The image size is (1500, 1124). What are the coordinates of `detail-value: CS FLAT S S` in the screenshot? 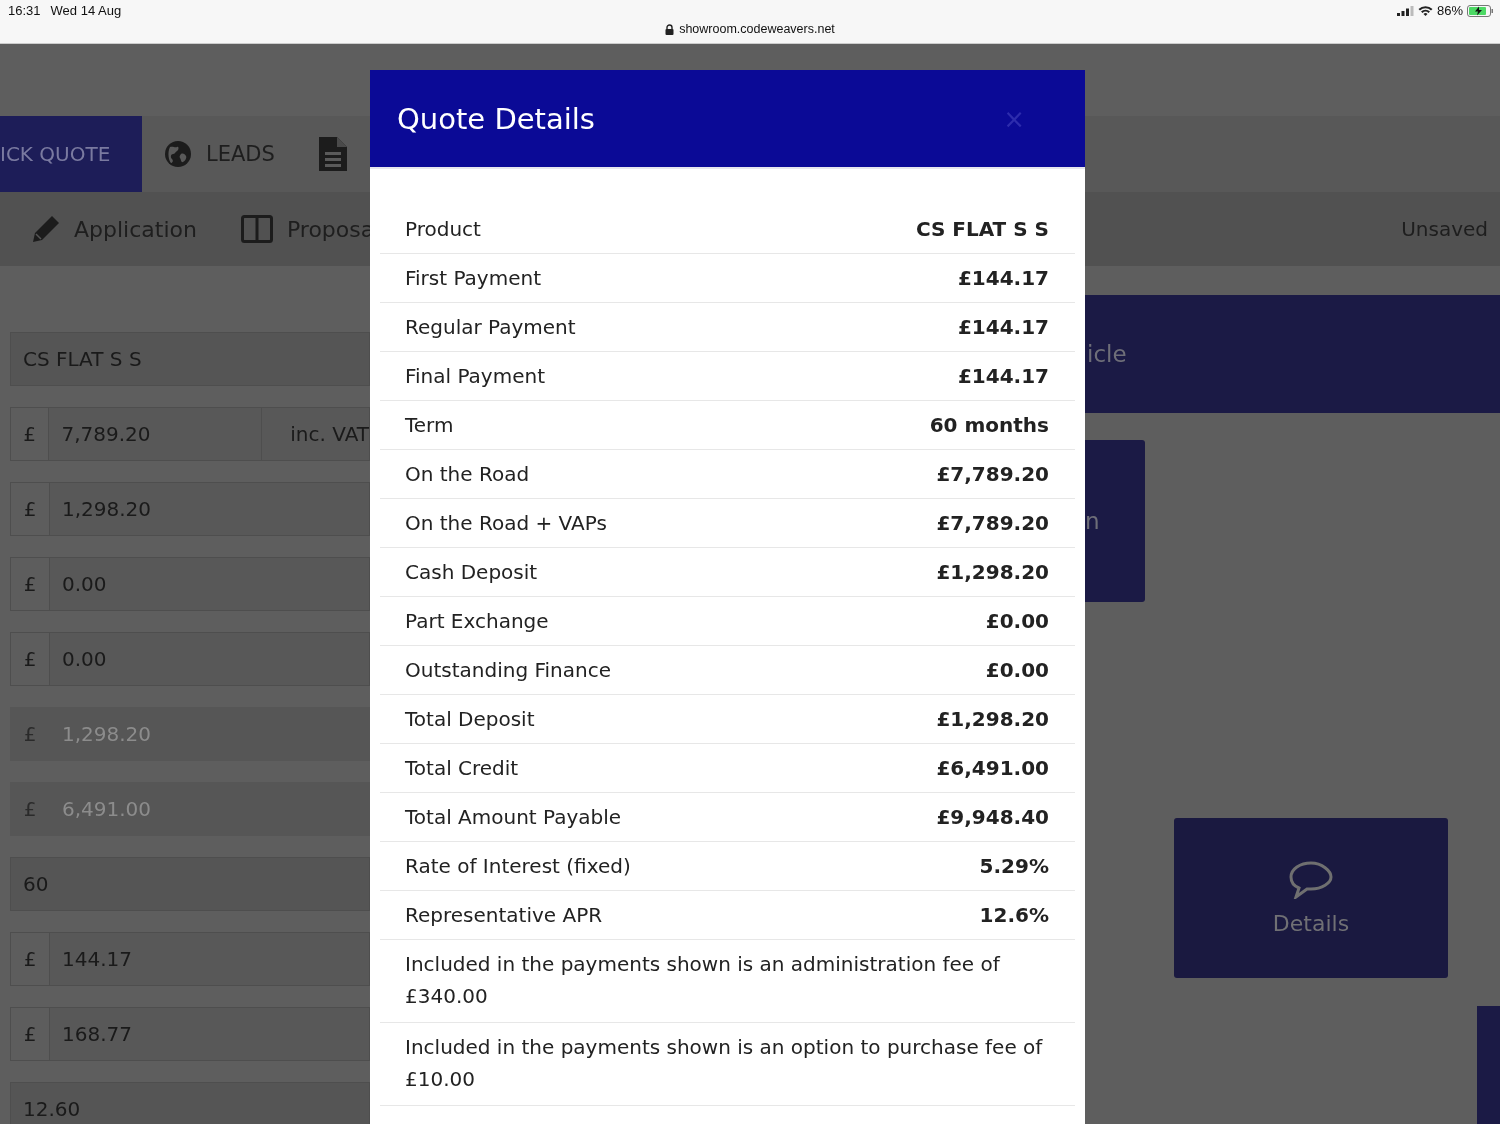 It's located at (982, 229).